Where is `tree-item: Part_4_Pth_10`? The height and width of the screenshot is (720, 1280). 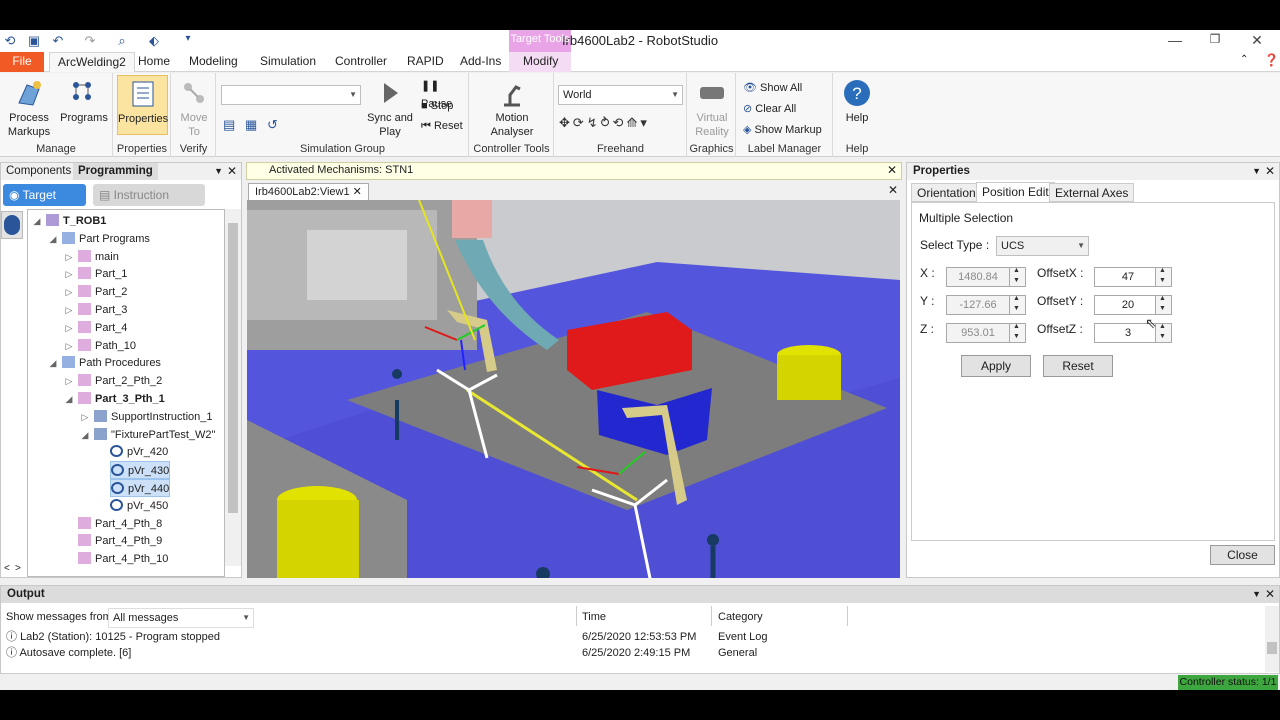 tree-item: Part_4_Pth_10 is located at coordinates (123, 559).